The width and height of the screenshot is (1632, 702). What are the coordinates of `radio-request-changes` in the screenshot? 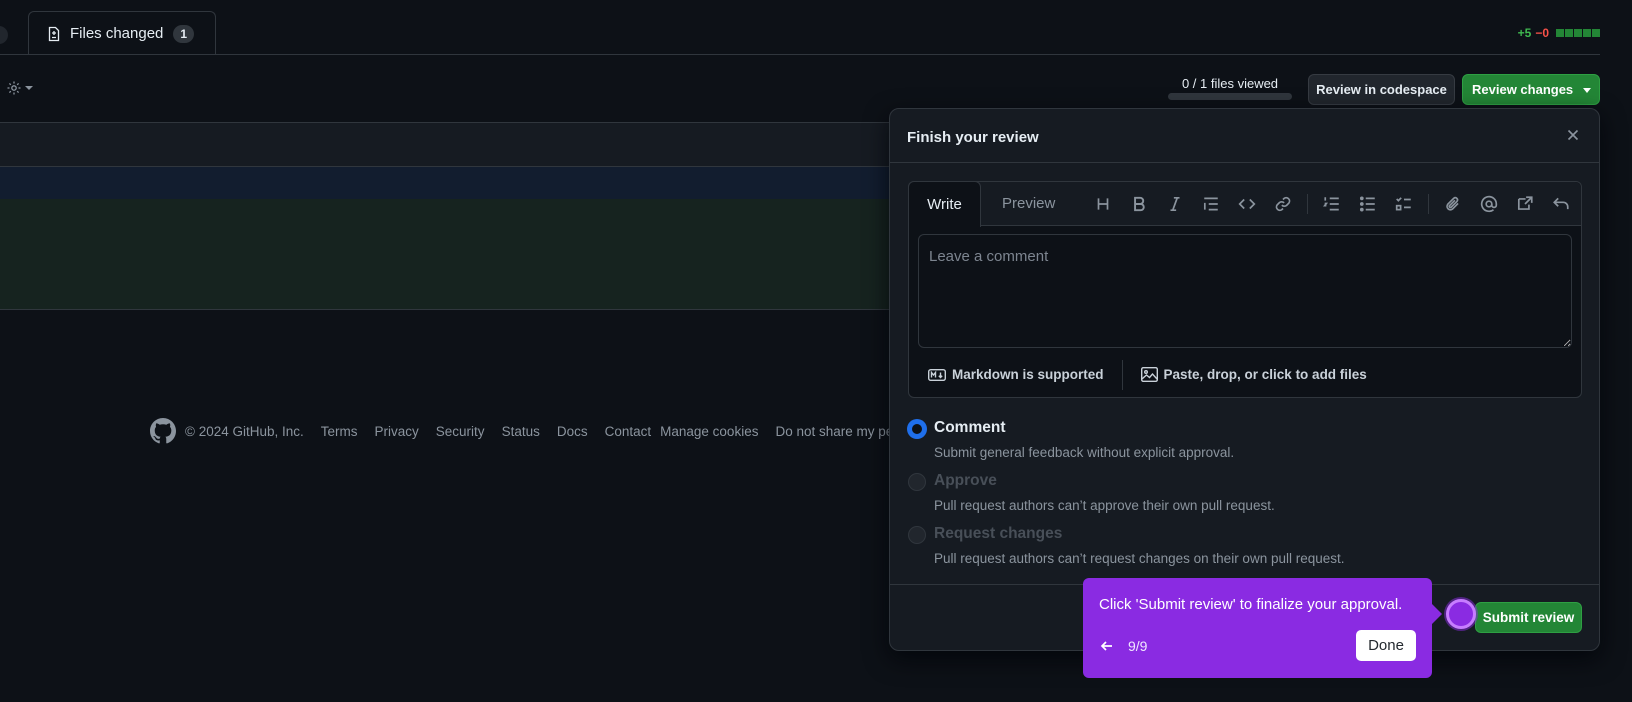 It's located at (917, 535).